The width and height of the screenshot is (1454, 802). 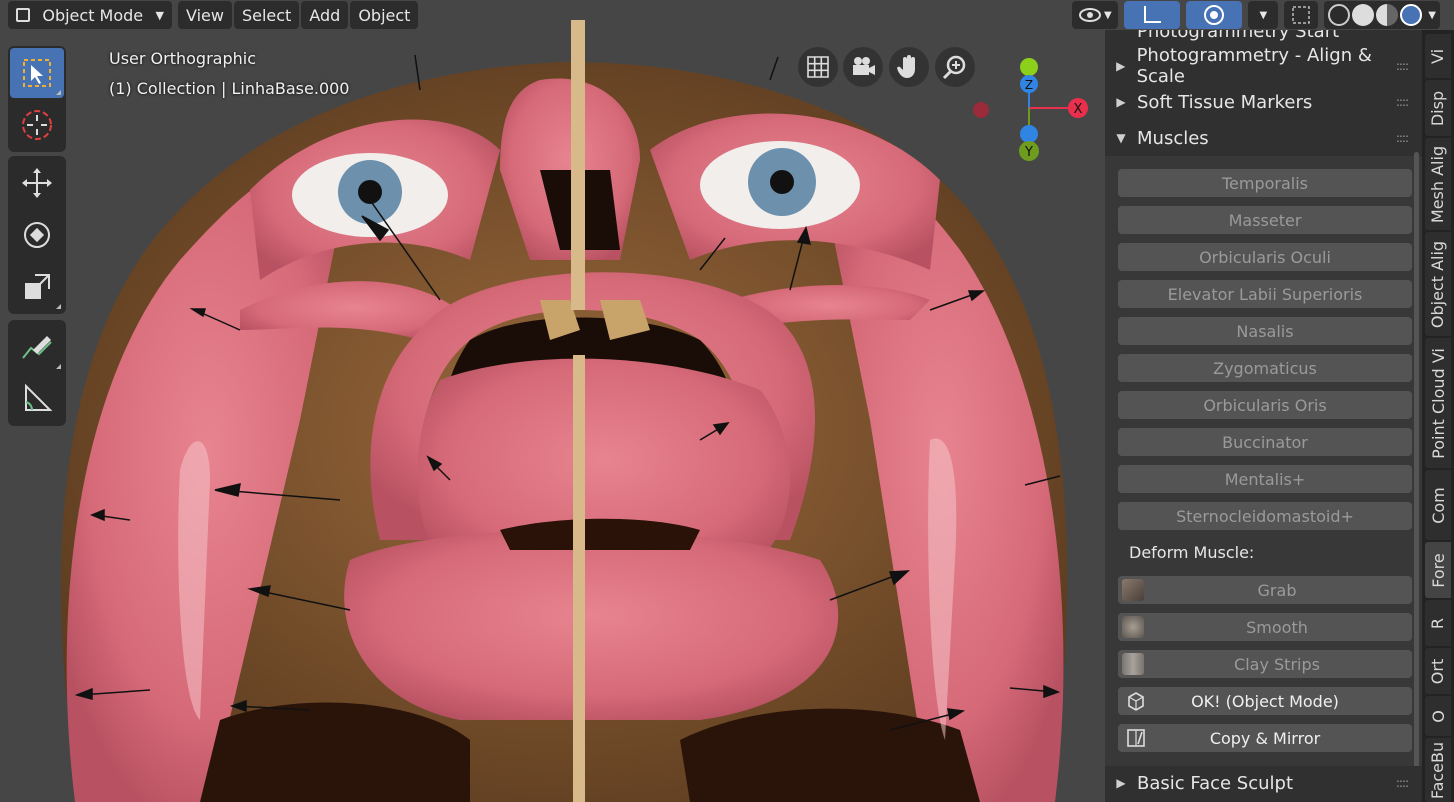 I want to click on solid-shading-icon, so click(x=1363, y=15).